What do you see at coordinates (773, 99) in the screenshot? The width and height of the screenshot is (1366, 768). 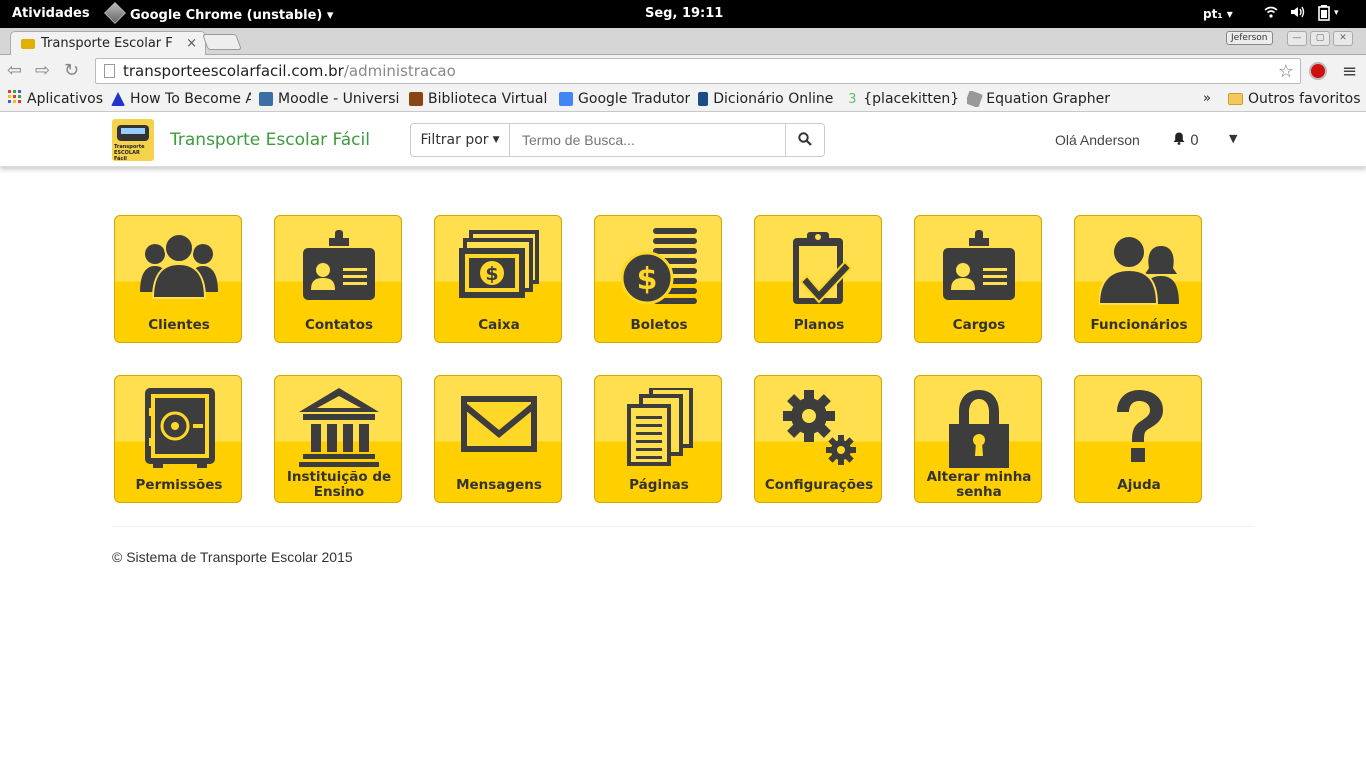 I see `bookmark-label: Dicionário Online` at bounding box center [773, 99].